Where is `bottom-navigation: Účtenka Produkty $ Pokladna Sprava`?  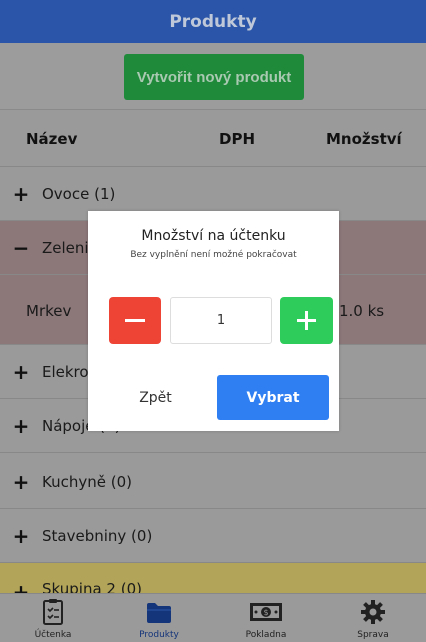 bottom-navigation: Účtenka Produkty $ Pokladna Sprava is located at coordinates (213, 617).